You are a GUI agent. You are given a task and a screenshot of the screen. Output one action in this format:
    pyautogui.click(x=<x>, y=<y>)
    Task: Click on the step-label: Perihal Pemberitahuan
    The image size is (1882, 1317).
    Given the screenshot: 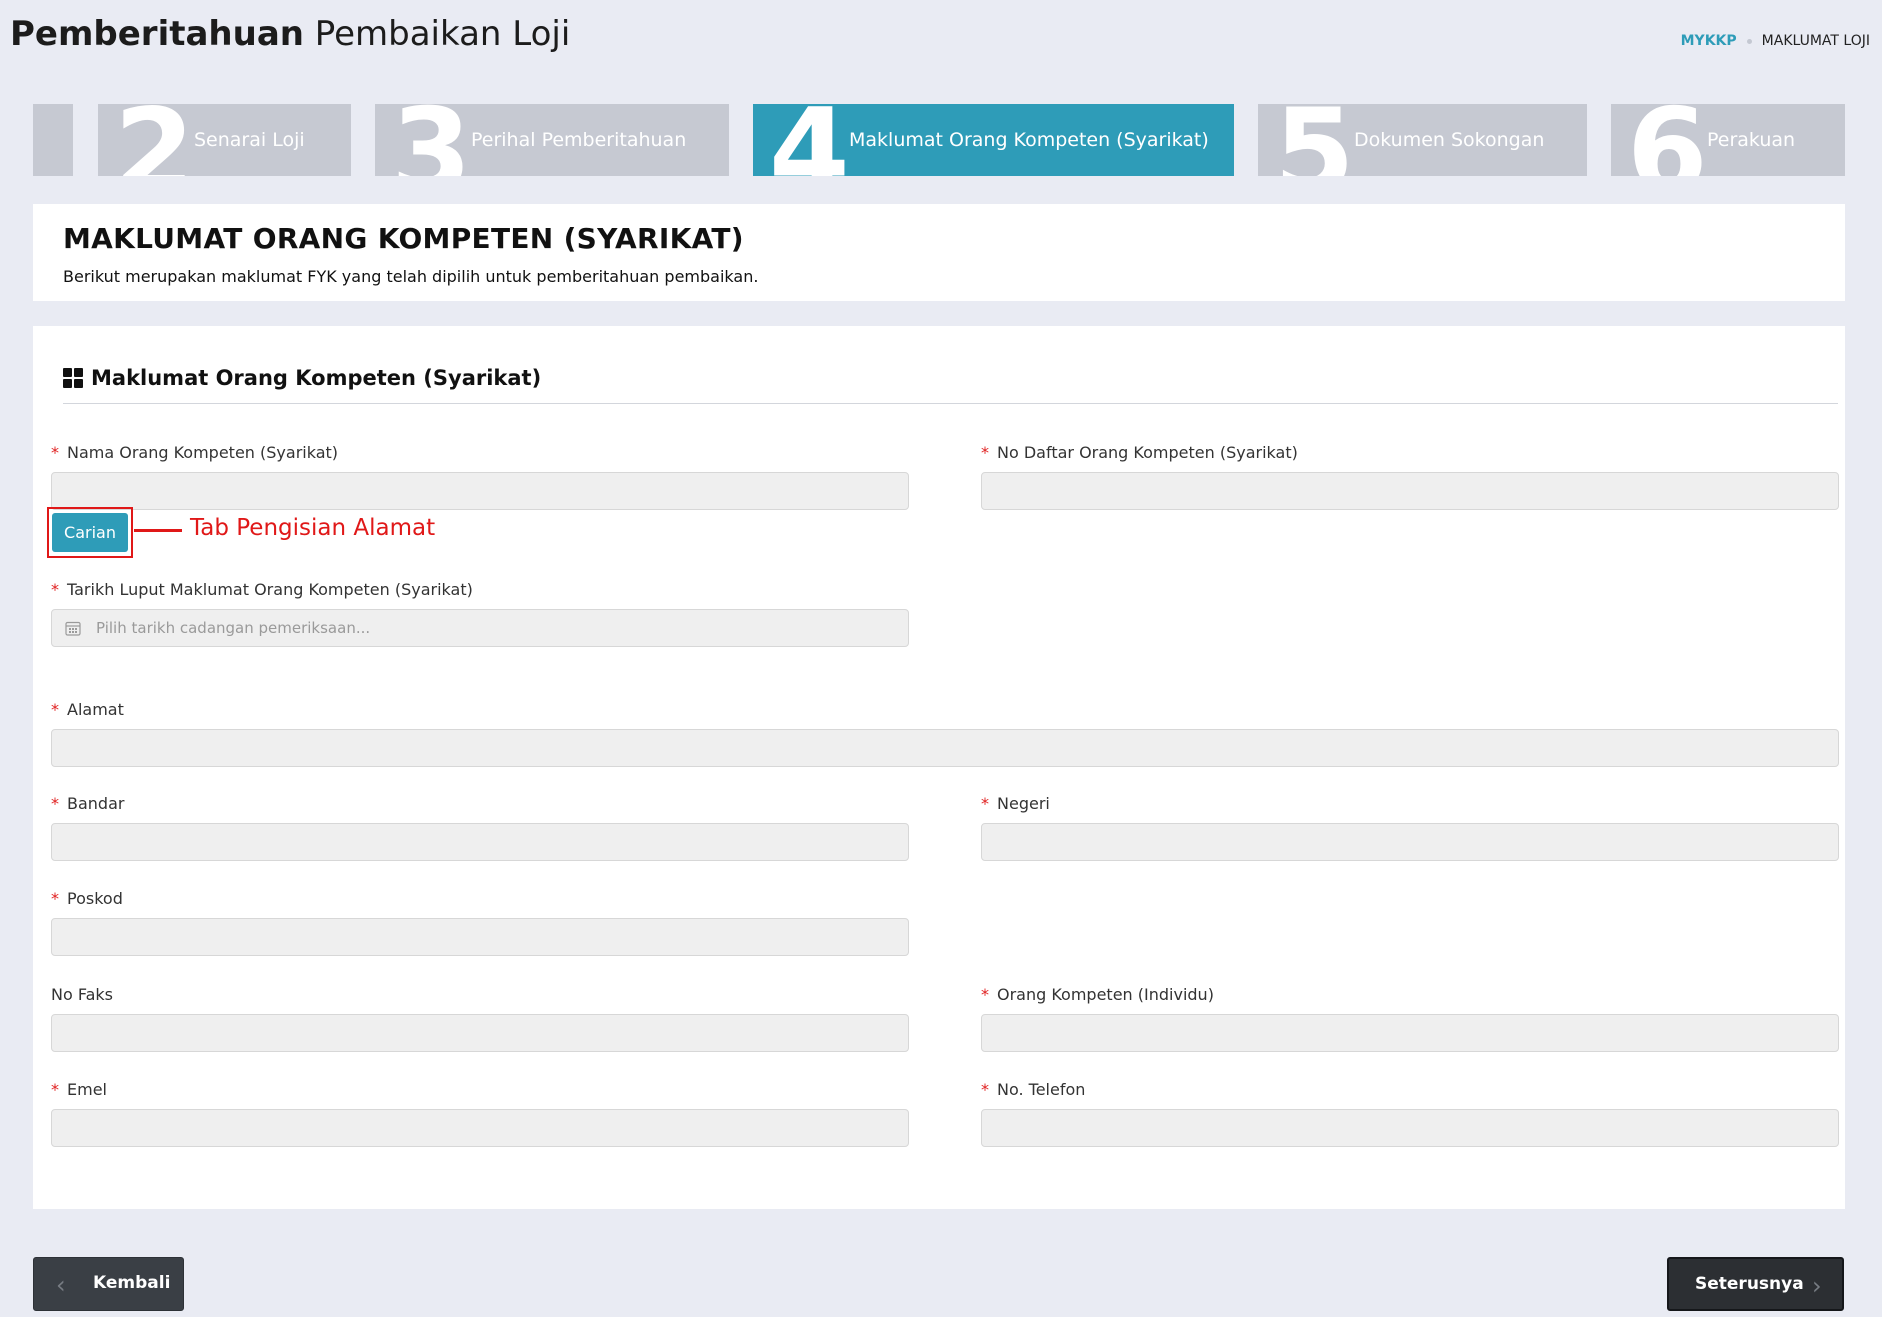 What is the action you would take?
    pyautogui.click(x=579, y=140)
    